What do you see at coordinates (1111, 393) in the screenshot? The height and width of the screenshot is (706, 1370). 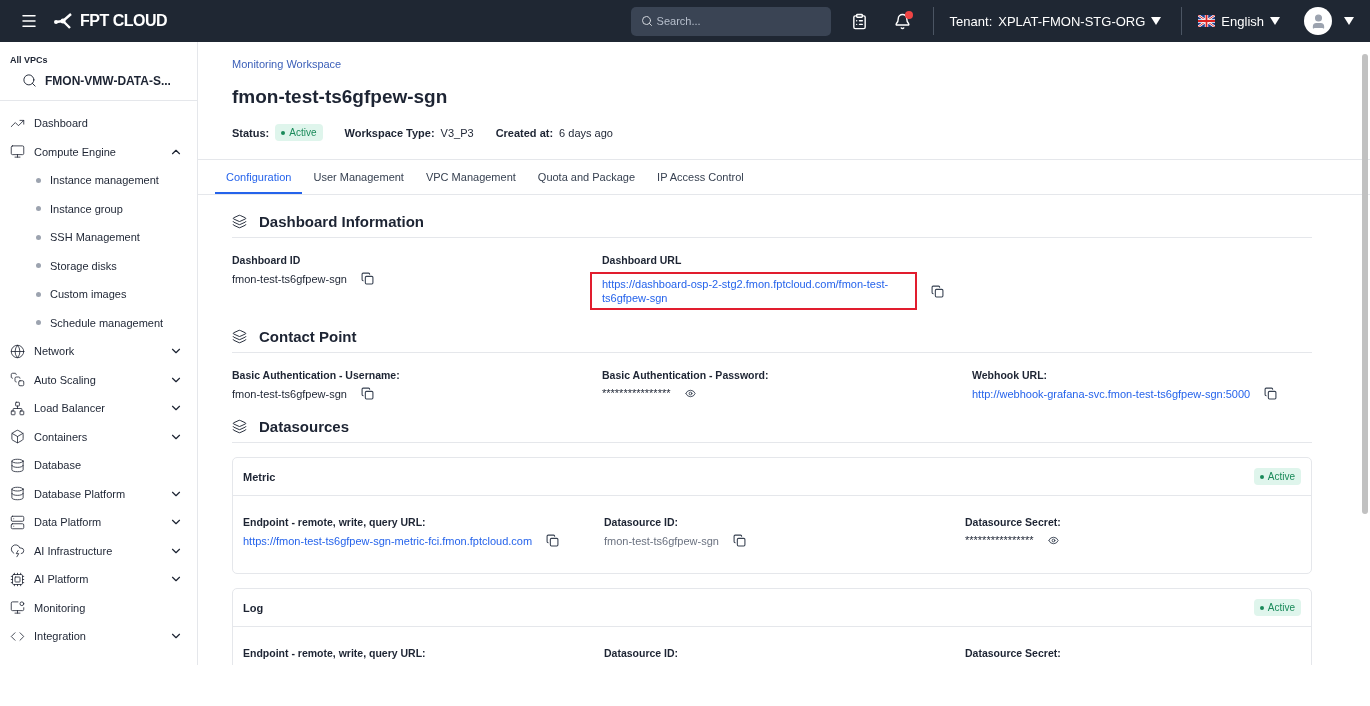 I see `url-link: http://webhook-grafana-svc.fmon-test-ts6gfpew-sgn:5000` at bounding box center [1111, 393].